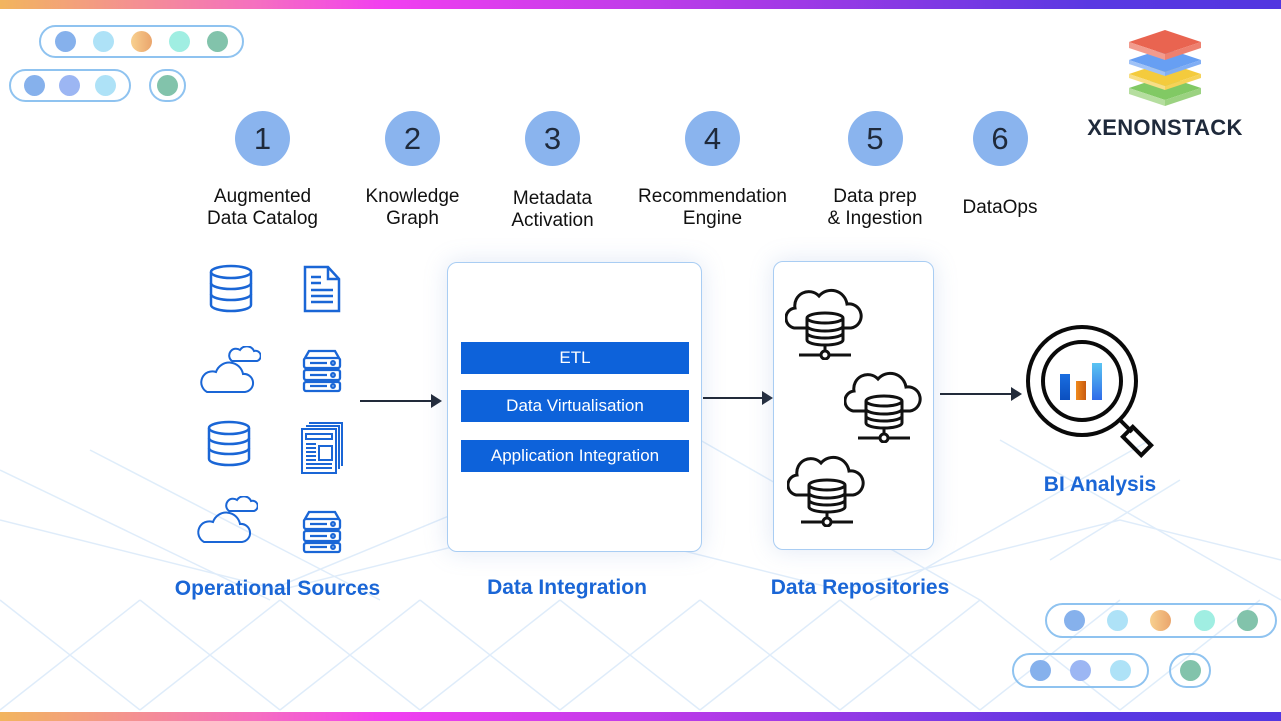 This screenshot has height=721, width=1281. Describe the element at coordinates (262, 207) in the screenshot. I see `step-label: Augmented Data Catalog` at that location.